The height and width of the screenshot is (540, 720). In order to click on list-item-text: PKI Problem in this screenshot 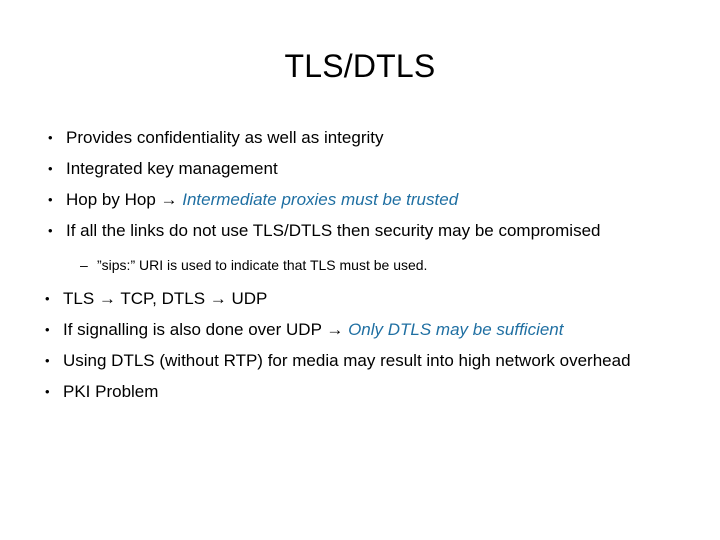, I will do `click(111, 391)`.